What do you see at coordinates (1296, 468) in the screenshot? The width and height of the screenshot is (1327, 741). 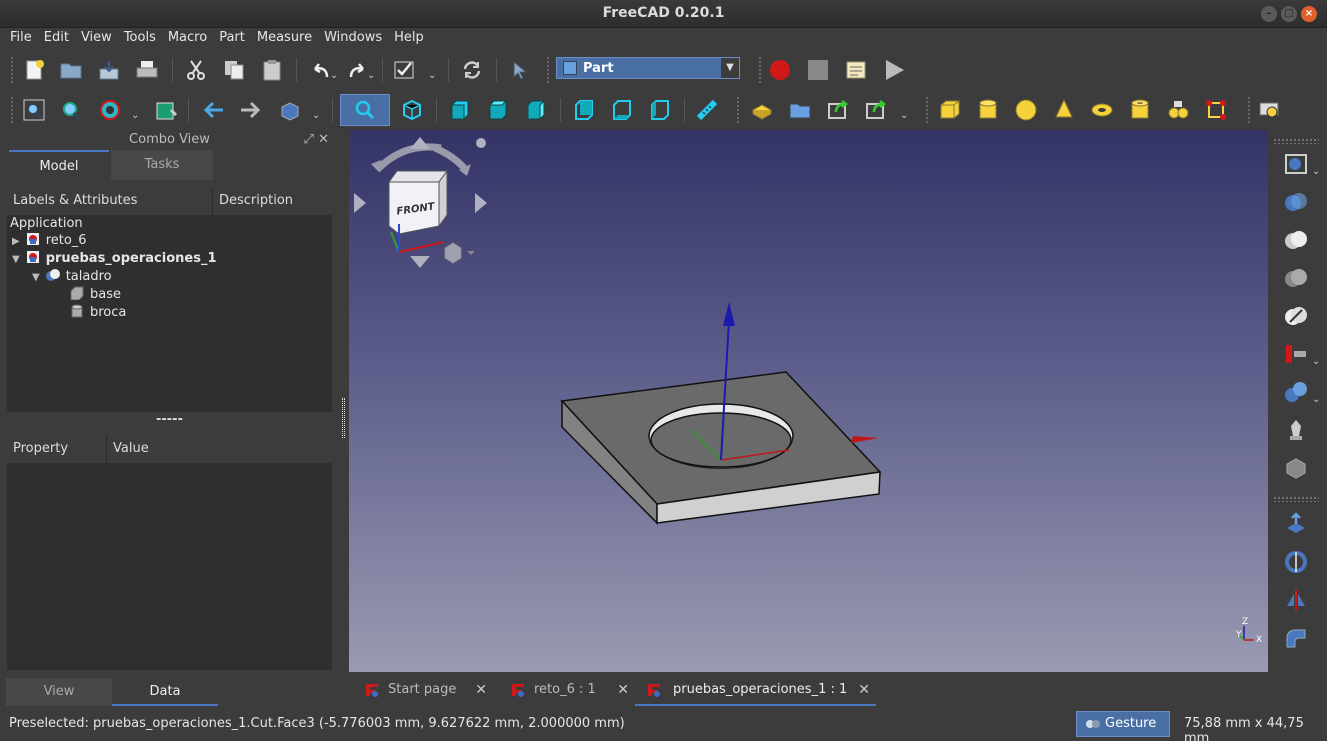 I see `defeaturing-icon` at bounding box center [1296, 468].